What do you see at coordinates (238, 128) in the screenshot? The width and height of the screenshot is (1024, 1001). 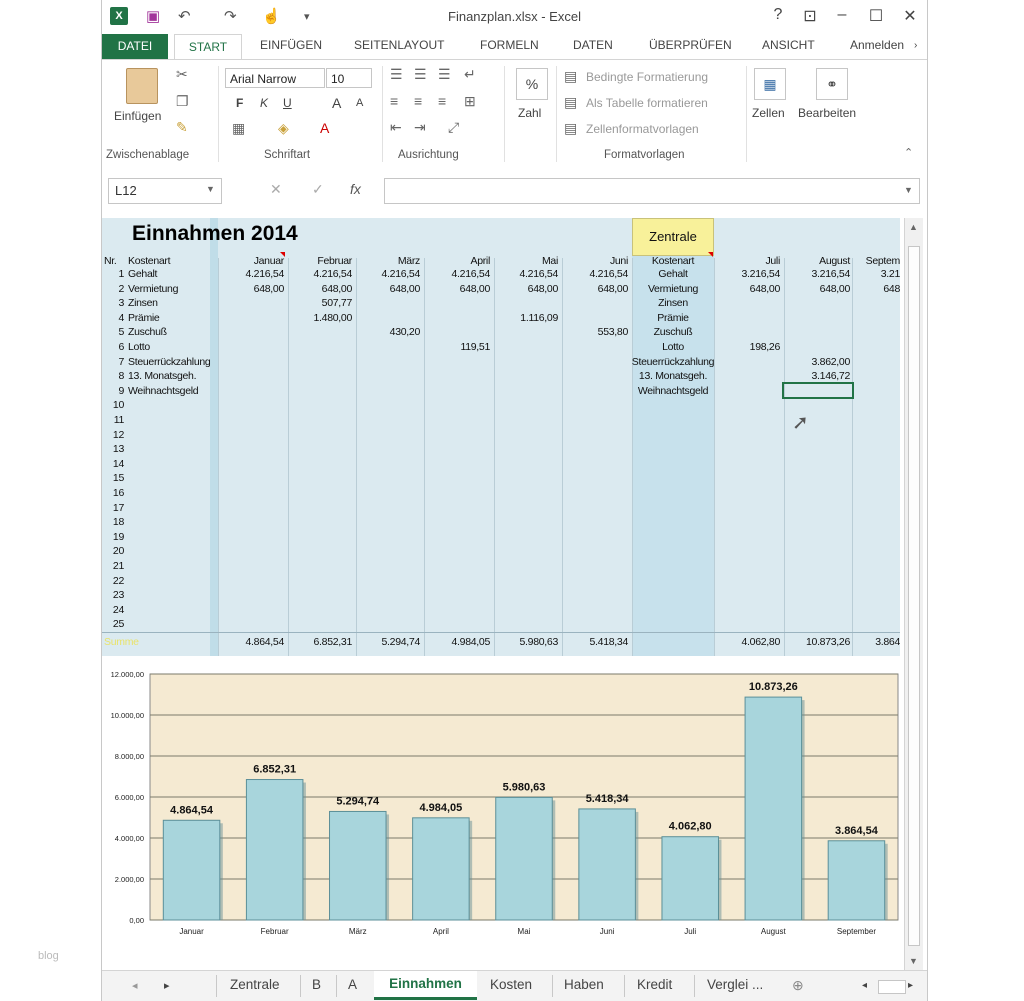 I see `borders-icon: ▦` at bounding box center [238, 128].